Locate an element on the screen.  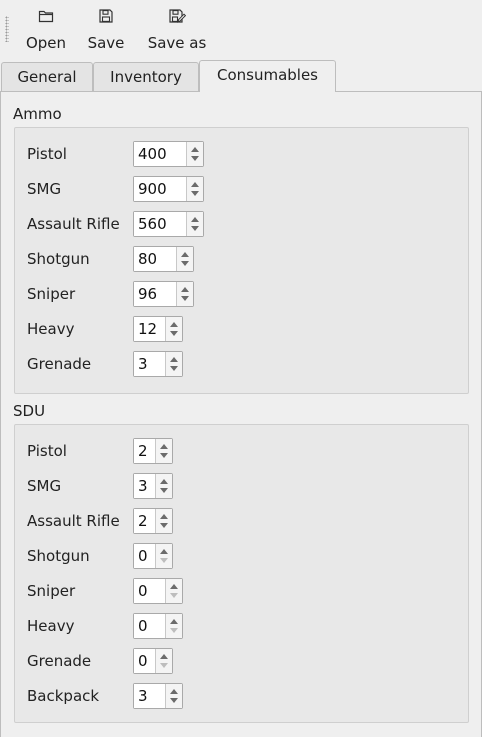
toolbar-grip is located at coordinates (7, 29).